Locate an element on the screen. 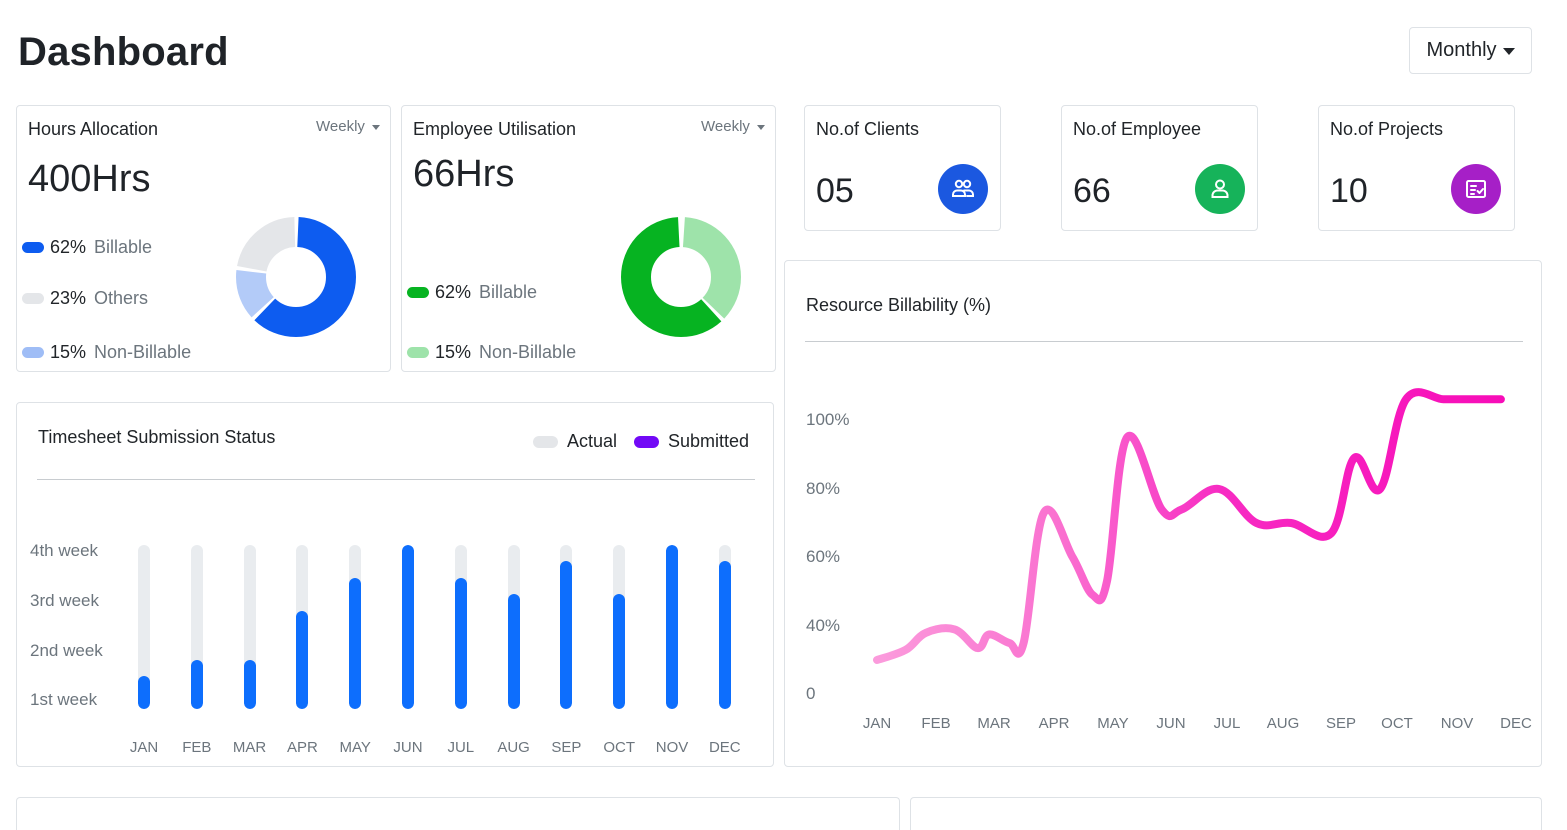 This screenshot has width=1567, height=830. page-title: Dashboard is located at coordinates (123, 52).